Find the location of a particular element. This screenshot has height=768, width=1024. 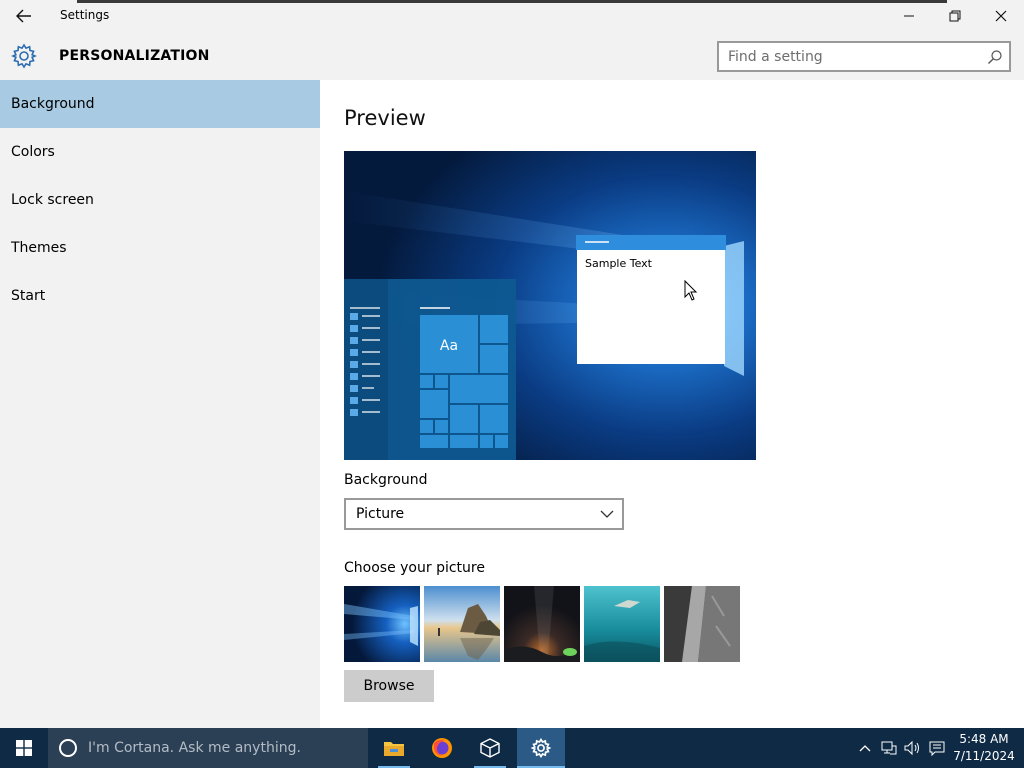

windows-logo-icon is located at coordinates (24, 748).